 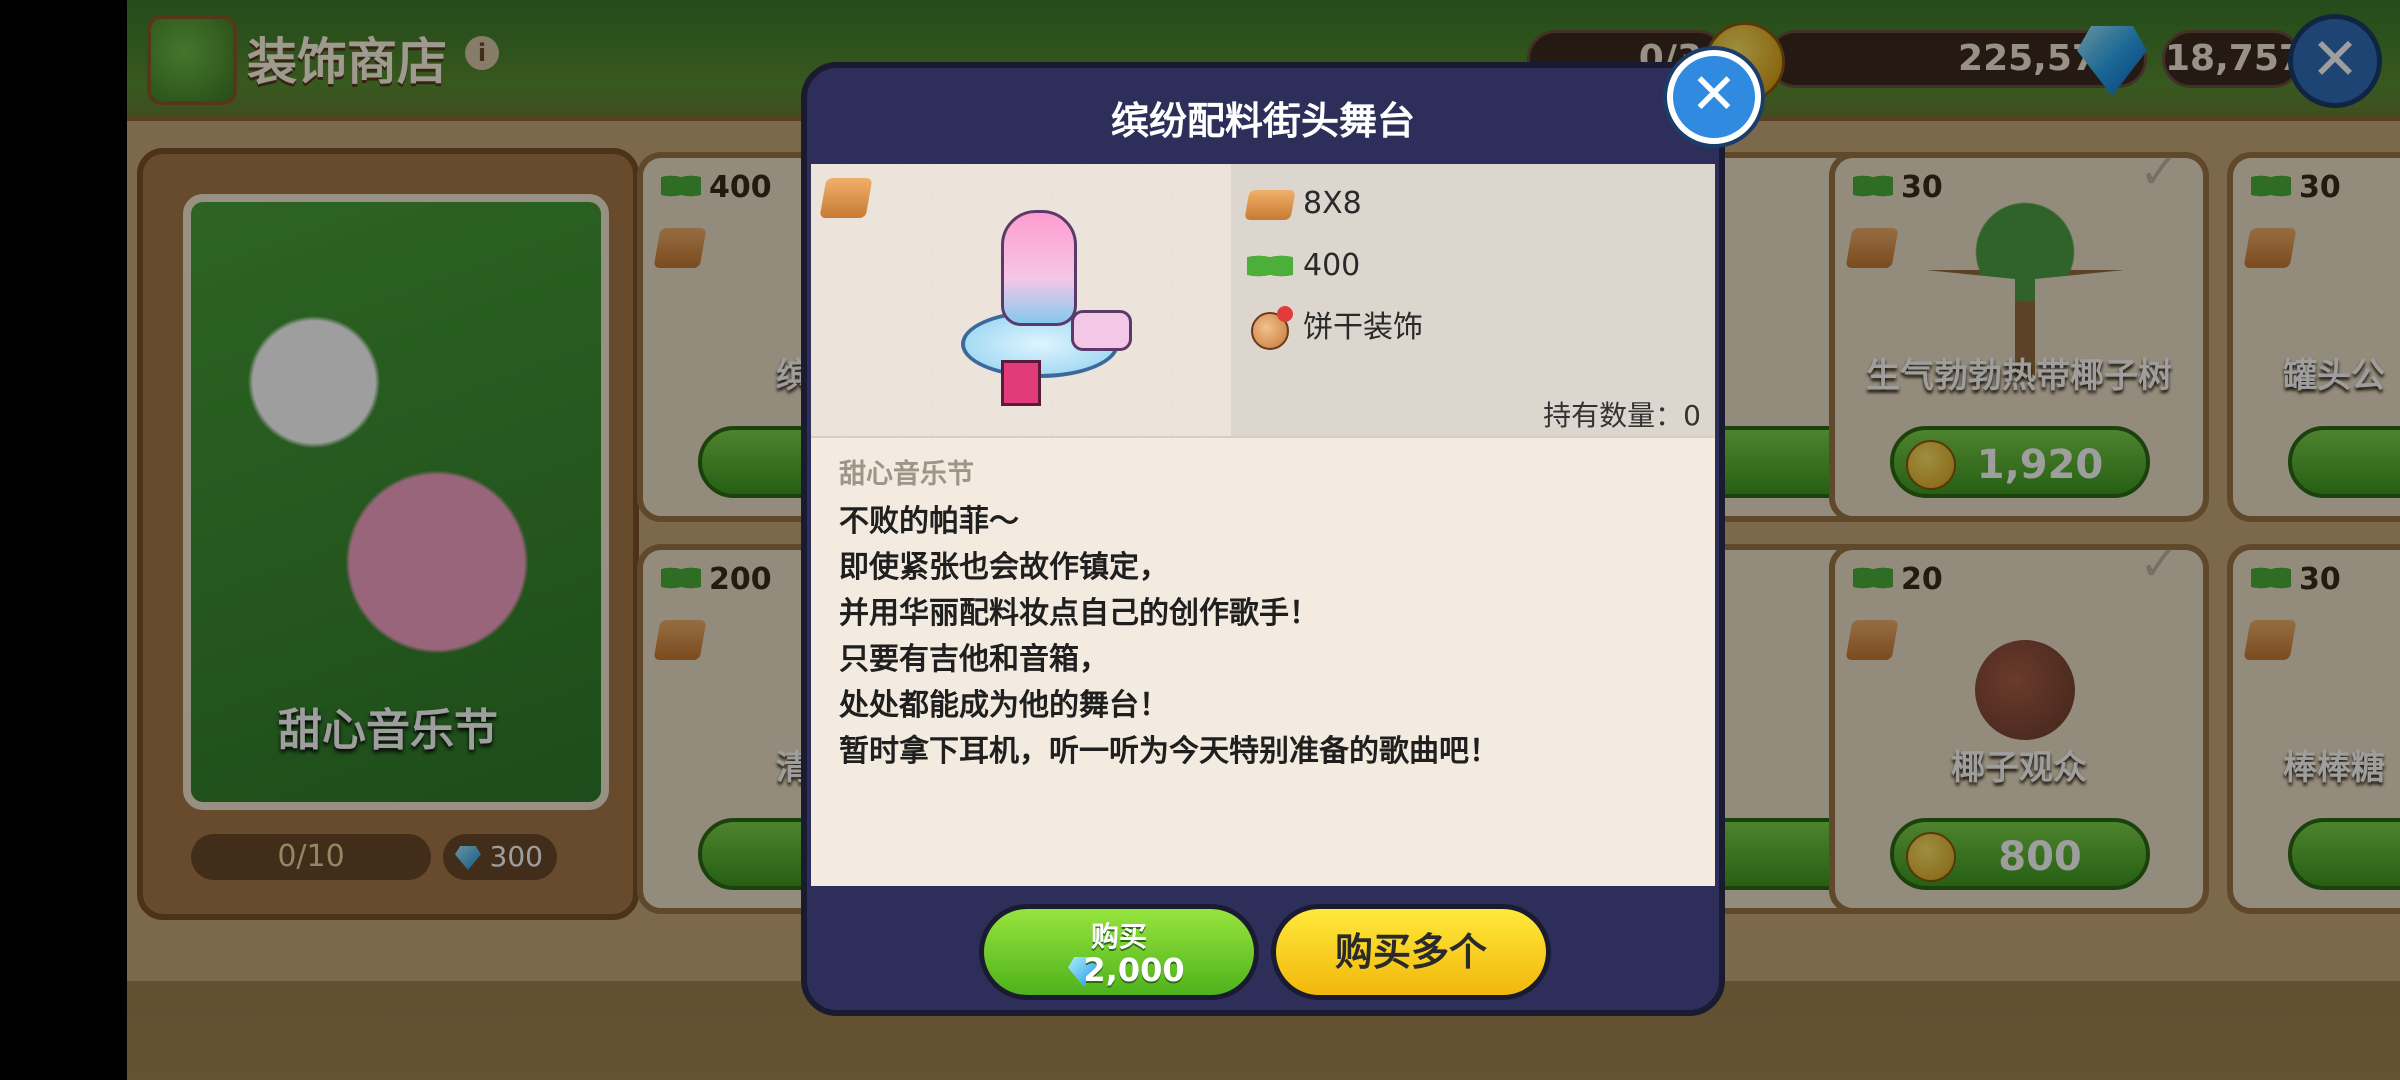 I want to click on sprout-icon, so click(x=1270, y=266).